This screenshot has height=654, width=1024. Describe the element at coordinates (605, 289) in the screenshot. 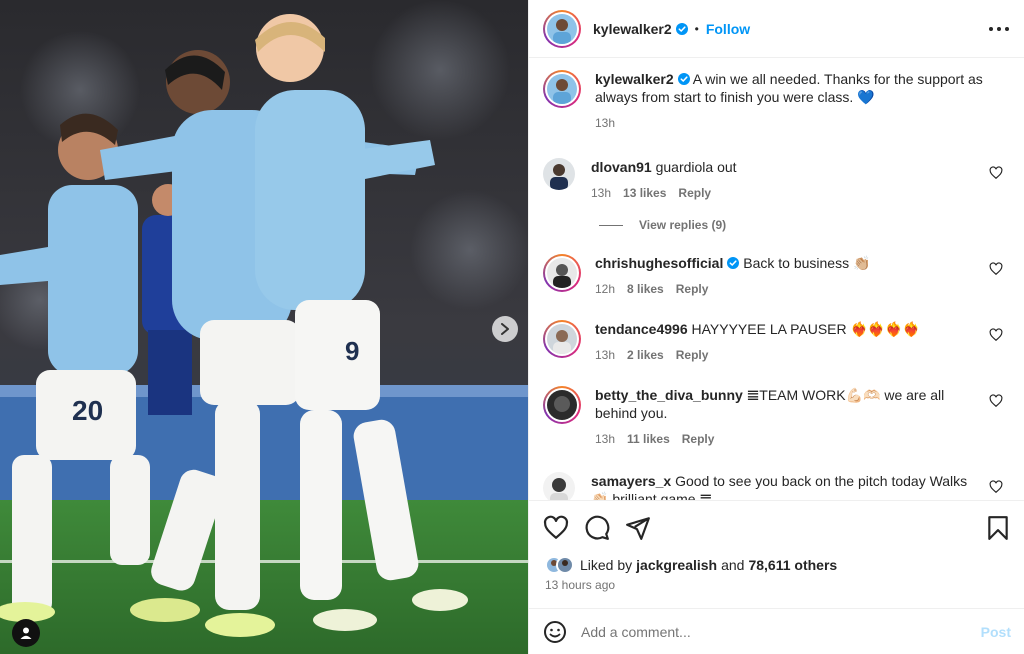

I see `comment-time: 12h` at that location.